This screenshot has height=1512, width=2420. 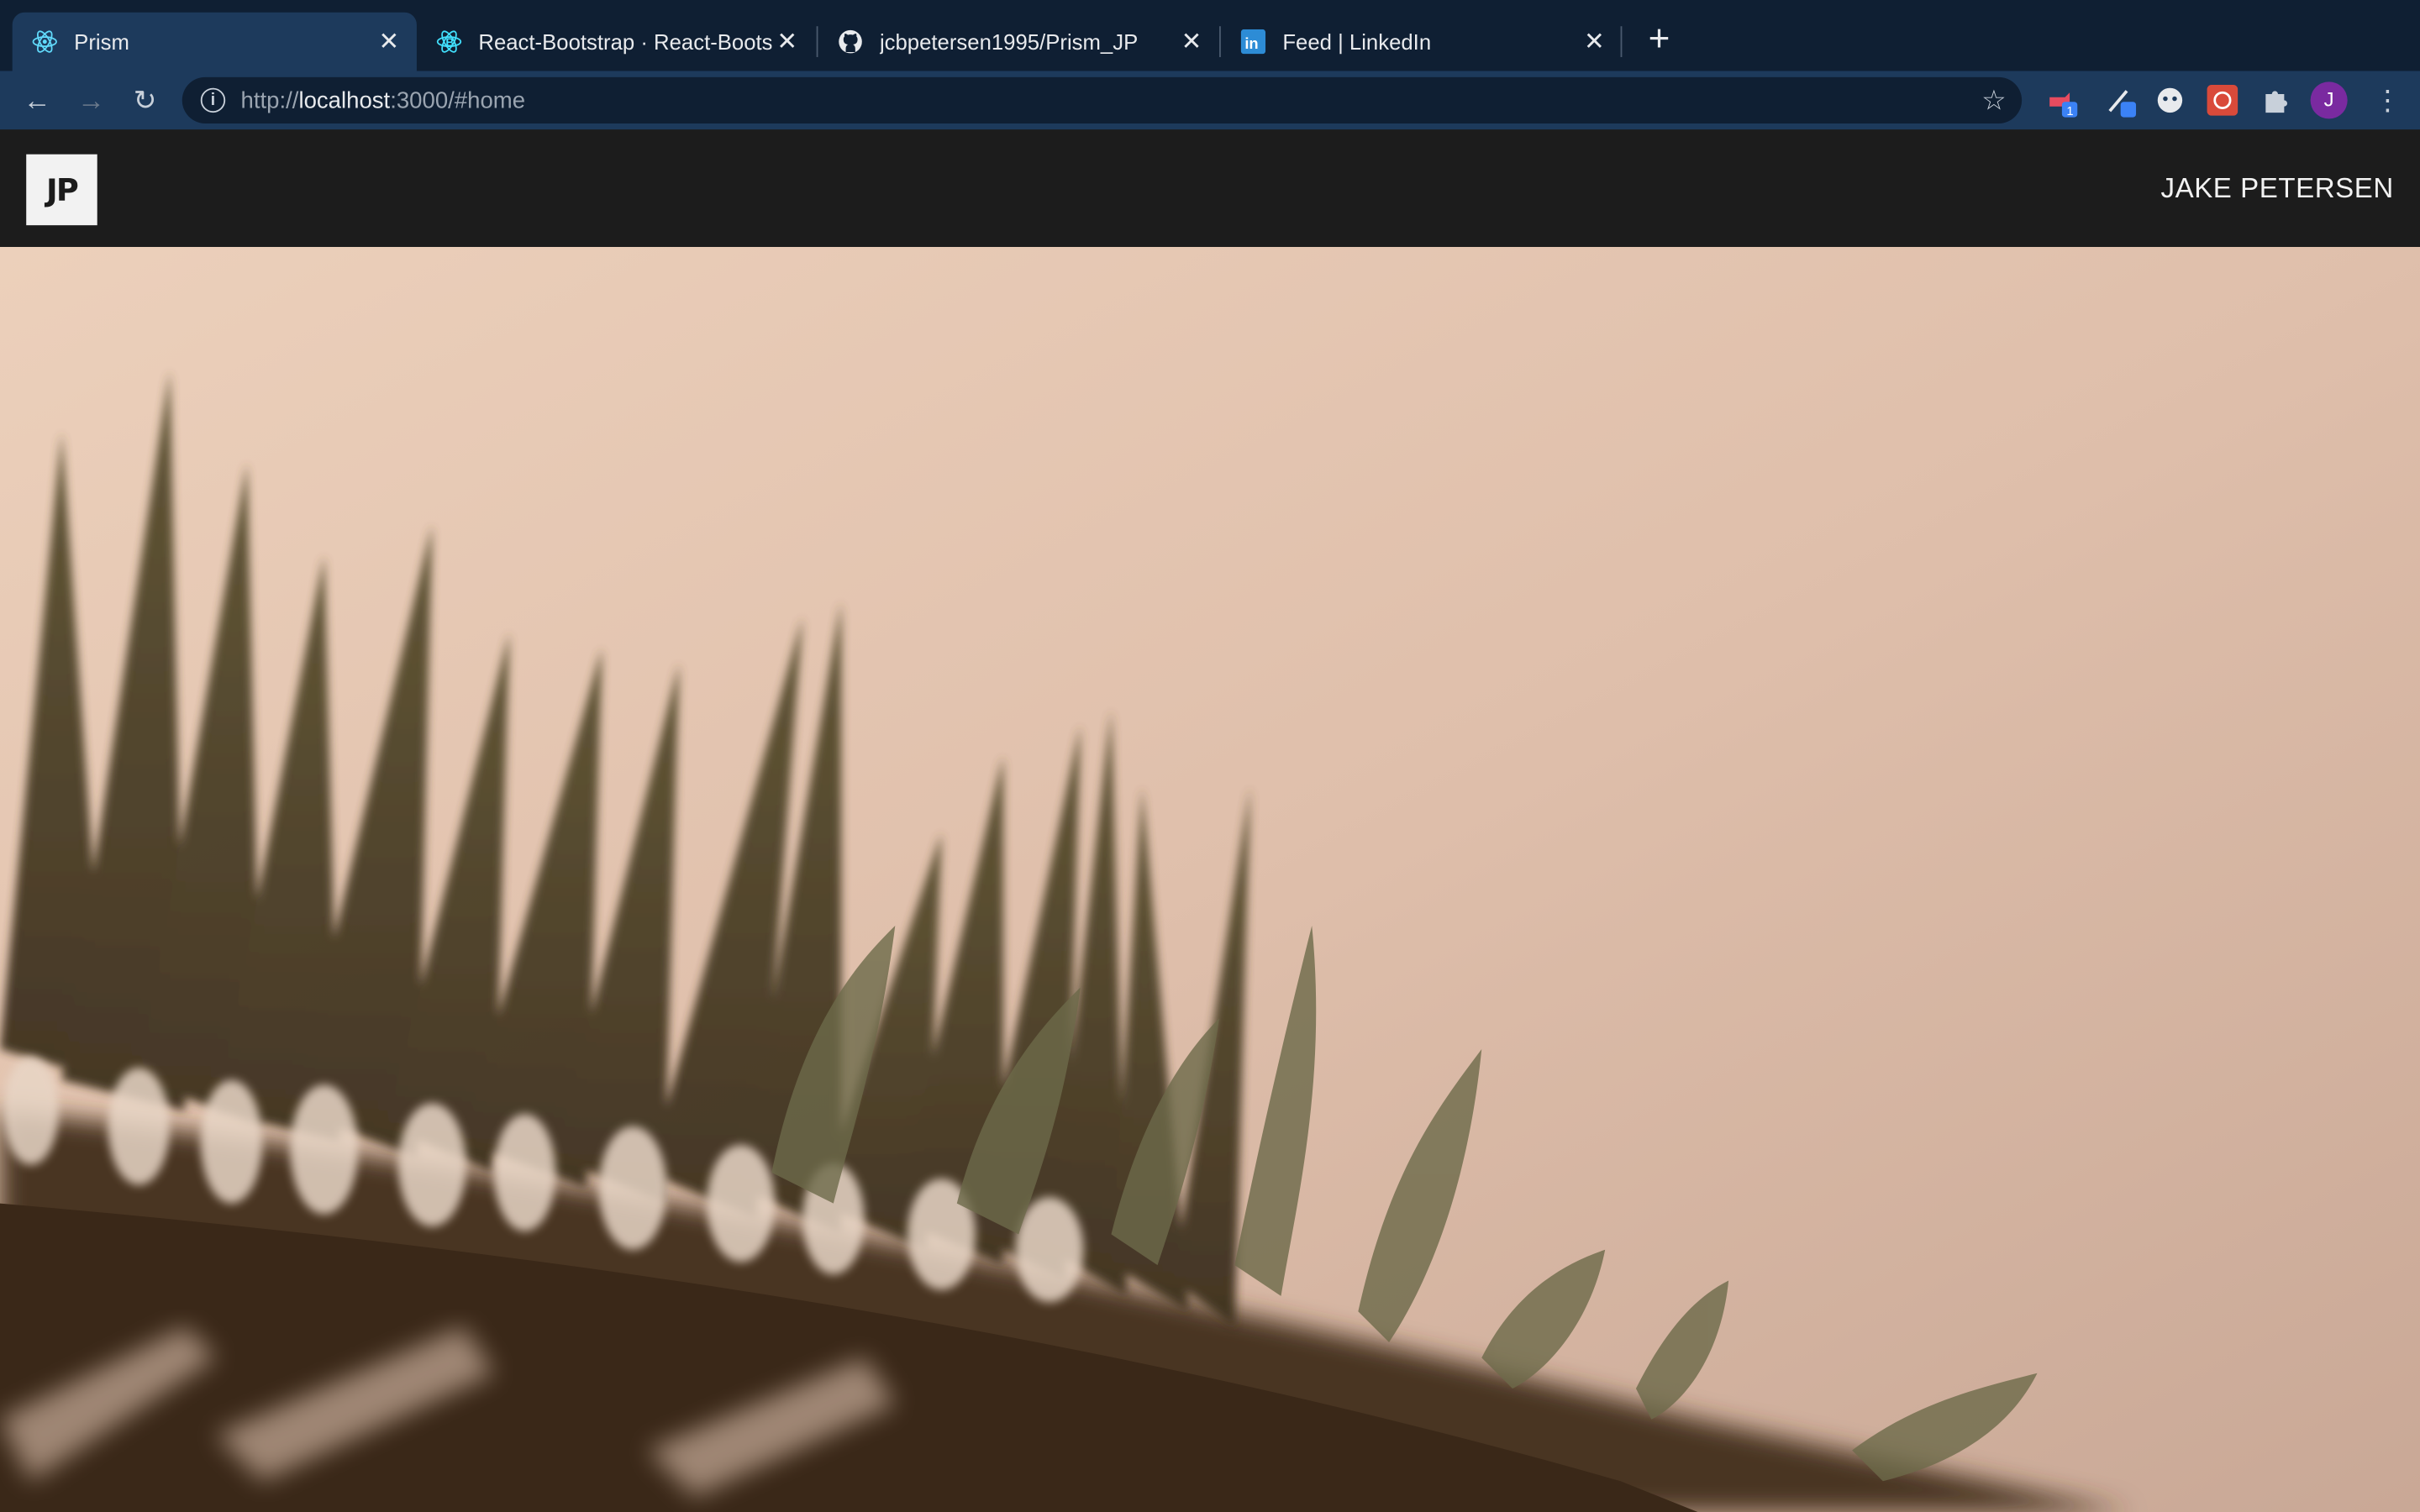 I want to click on logo-text: JP, so click(x=62, y=189).